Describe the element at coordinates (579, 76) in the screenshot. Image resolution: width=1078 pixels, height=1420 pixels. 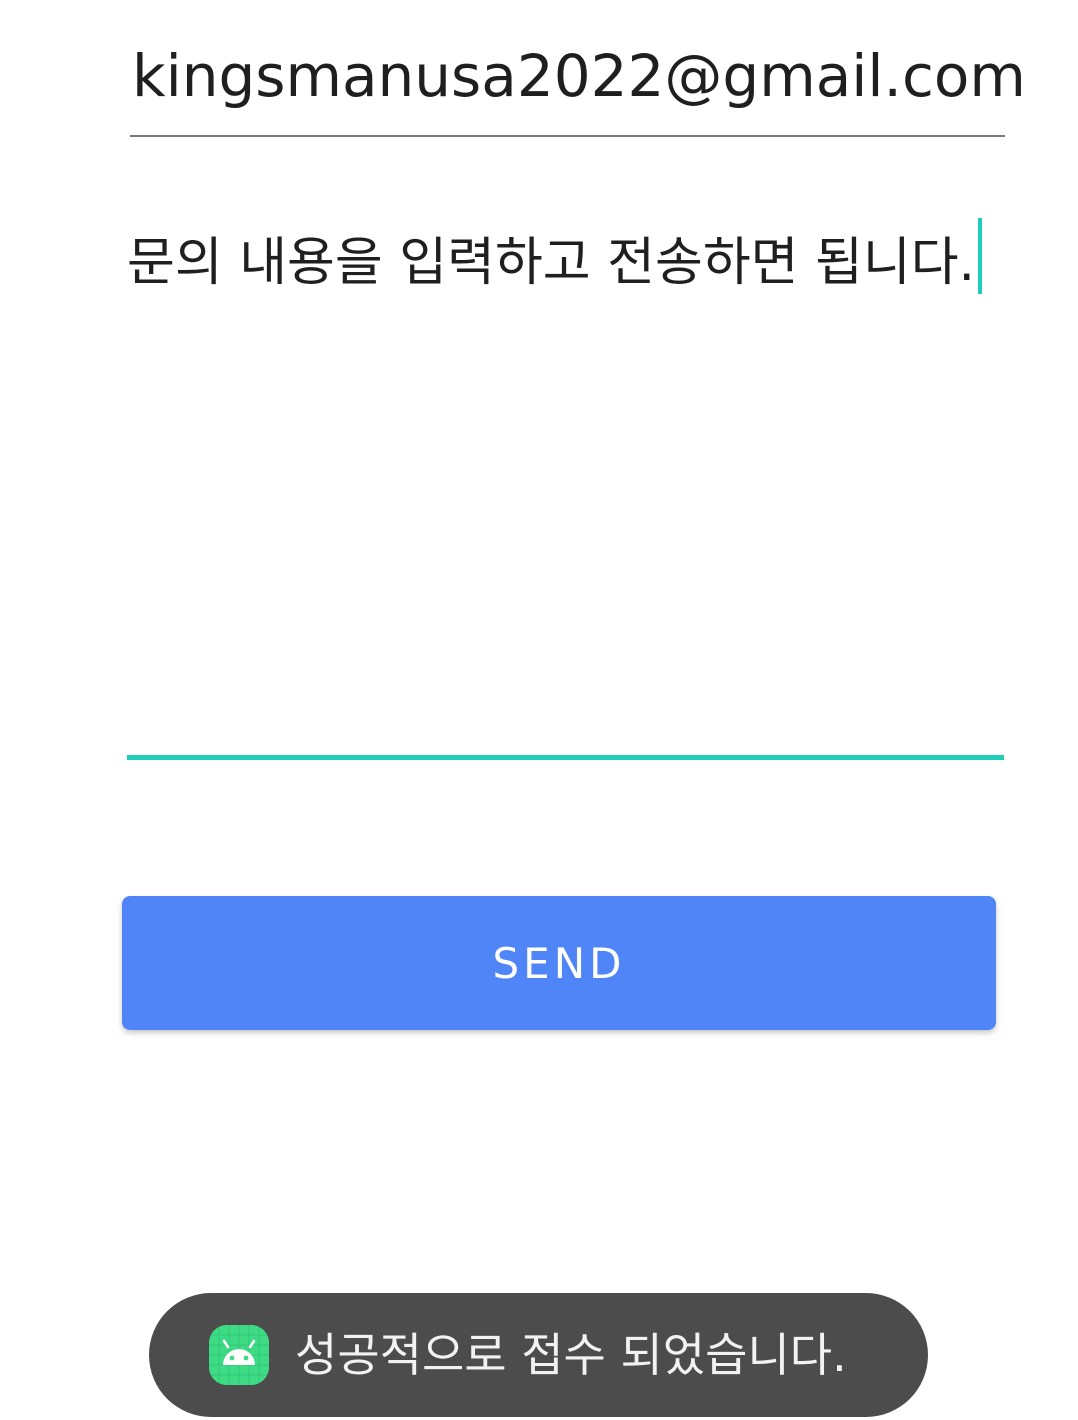
I see `email-value: kingsmanusa2022@gmail.com` at that location.